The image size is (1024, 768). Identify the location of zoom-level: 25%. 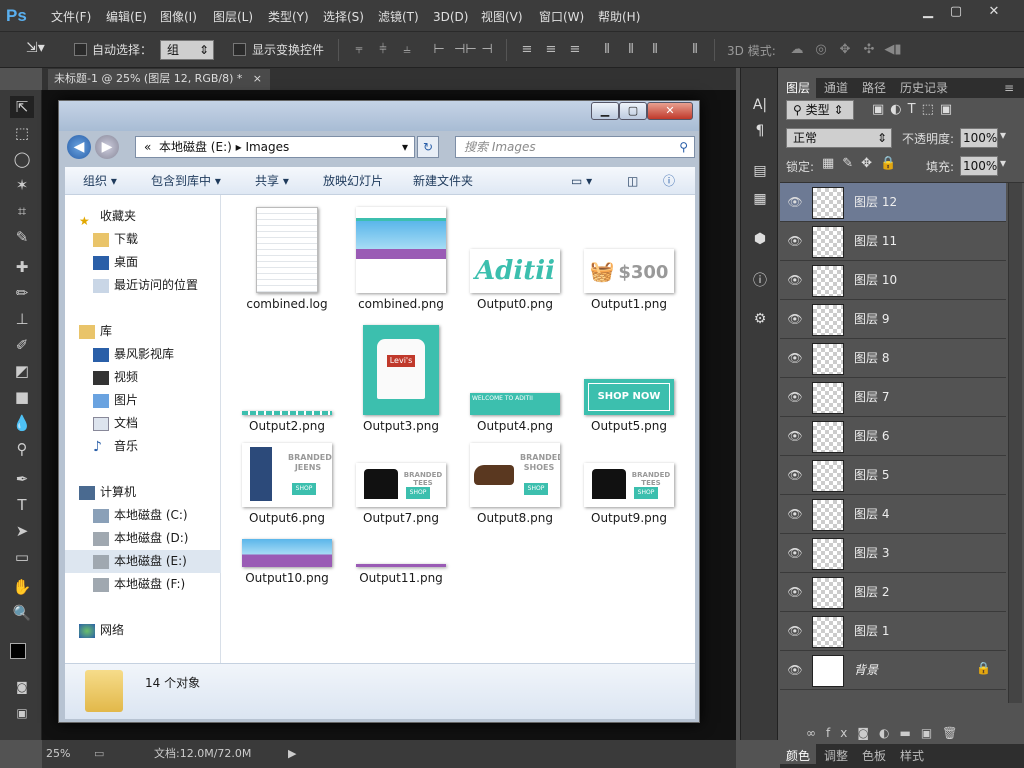
(58, 754).